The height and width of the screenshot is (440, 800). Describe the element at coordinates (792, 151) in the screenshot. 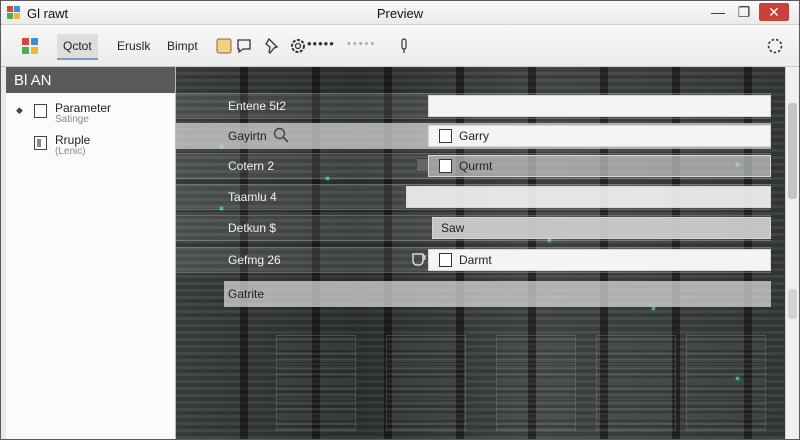

I see `scrollbar-thumb` at that location.